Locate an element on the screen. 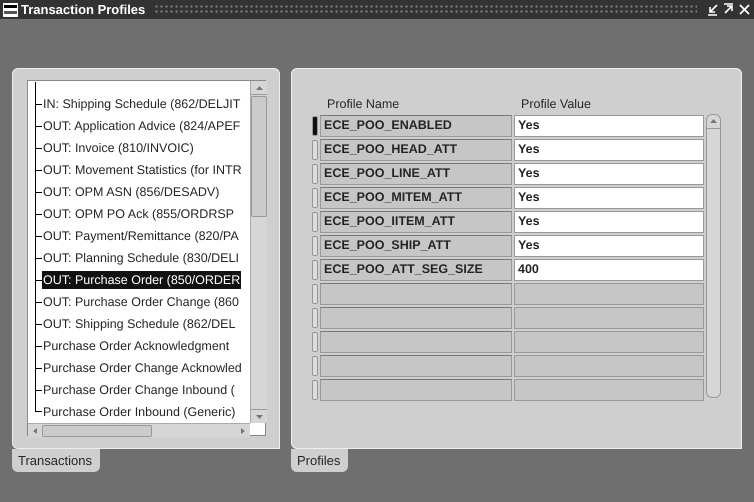 This screenshot has height=502, width=754. tree-item: OUT: Planning Schedule (830/DELI is located at coordinates (141, 258).